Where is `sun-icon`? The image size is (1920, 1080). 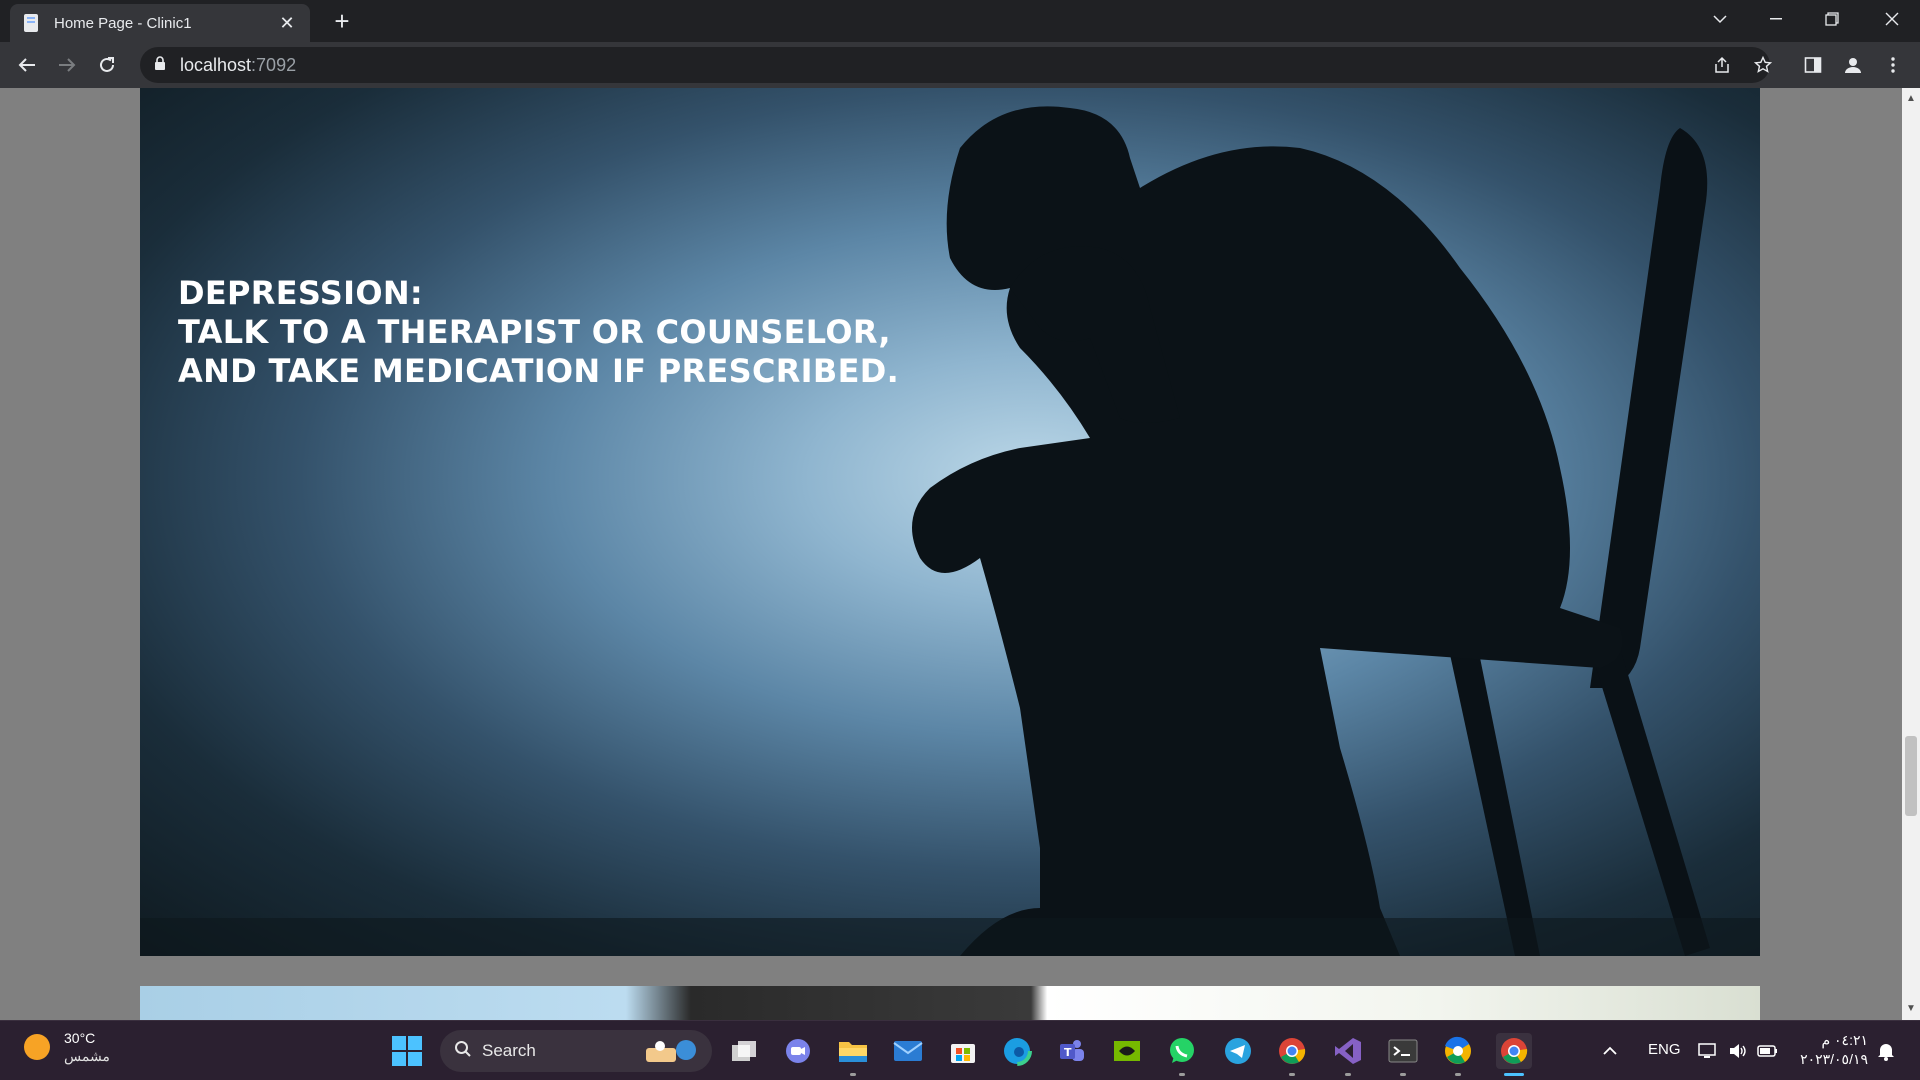 sun-icon is located at coordinates (37, 1047).